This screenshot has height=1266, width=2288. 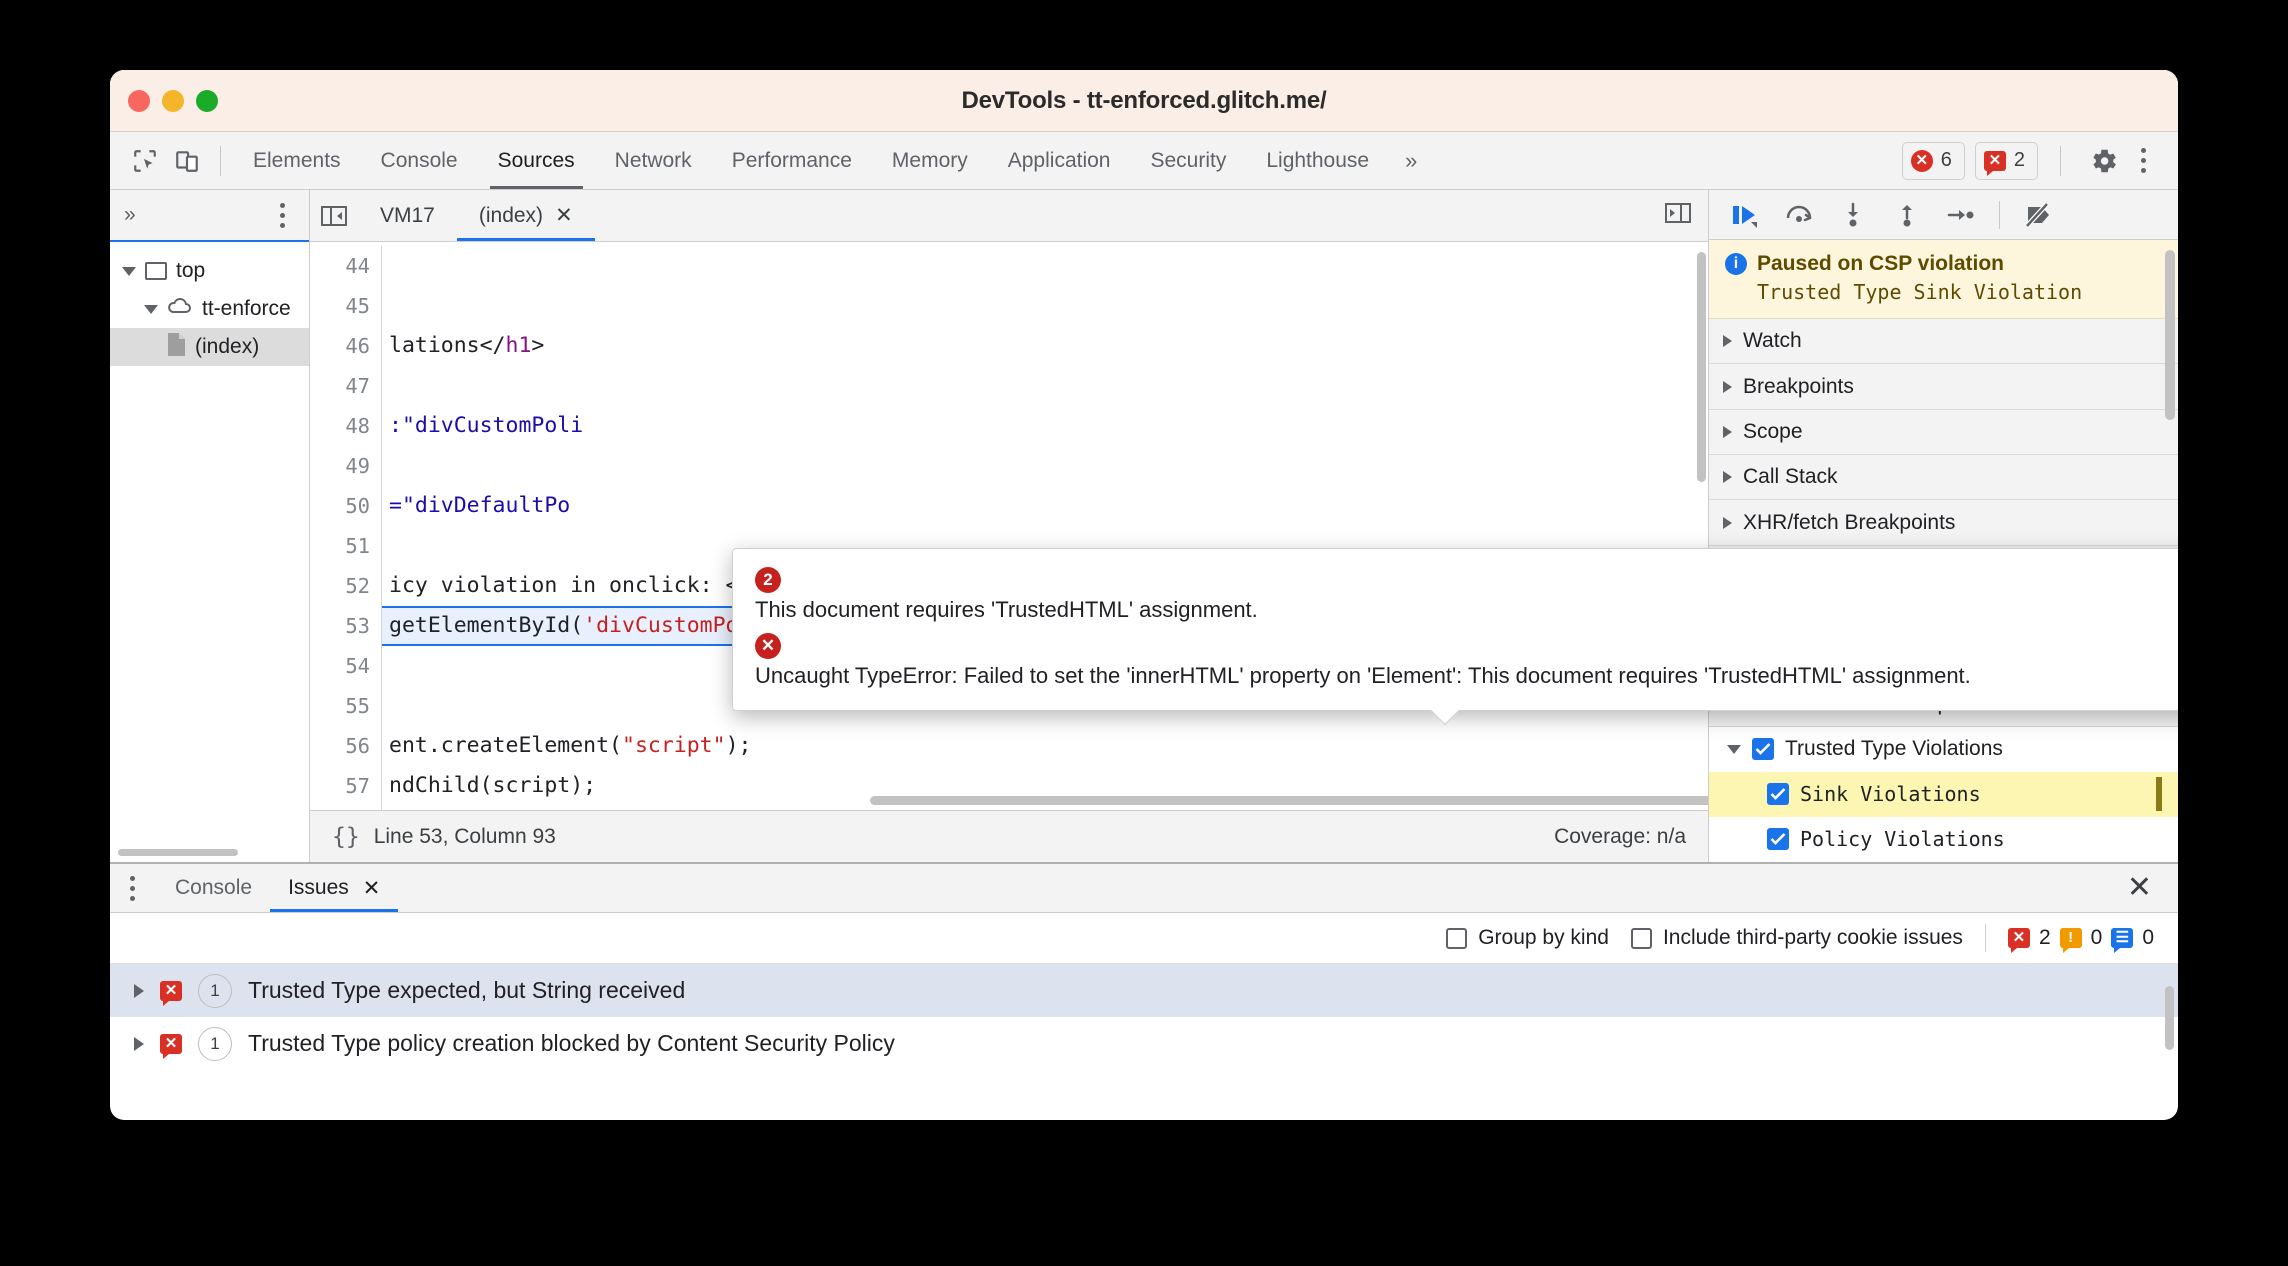 I want to click on tab-security: Security, so click(x=1188, y=160).